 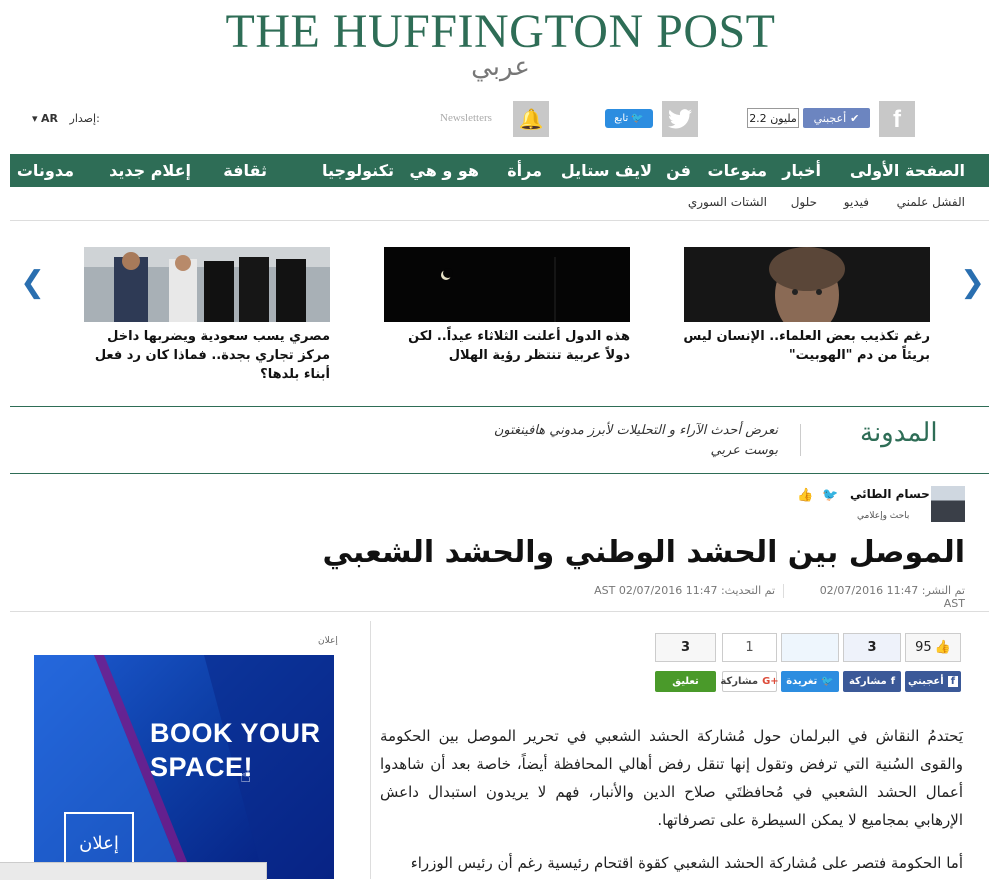 What do you see at coordinates (923, 647) in the screenshot?
I see `like-count-value: 95` at bounding box center [923, 647].